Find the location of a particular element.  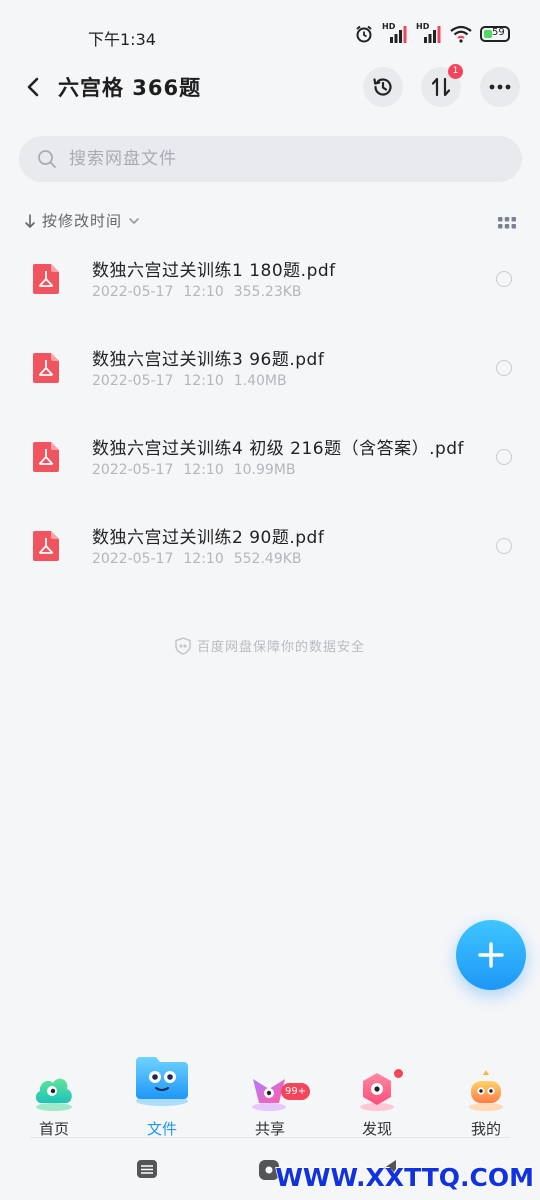

back-button is located at coordinates (33, 87).